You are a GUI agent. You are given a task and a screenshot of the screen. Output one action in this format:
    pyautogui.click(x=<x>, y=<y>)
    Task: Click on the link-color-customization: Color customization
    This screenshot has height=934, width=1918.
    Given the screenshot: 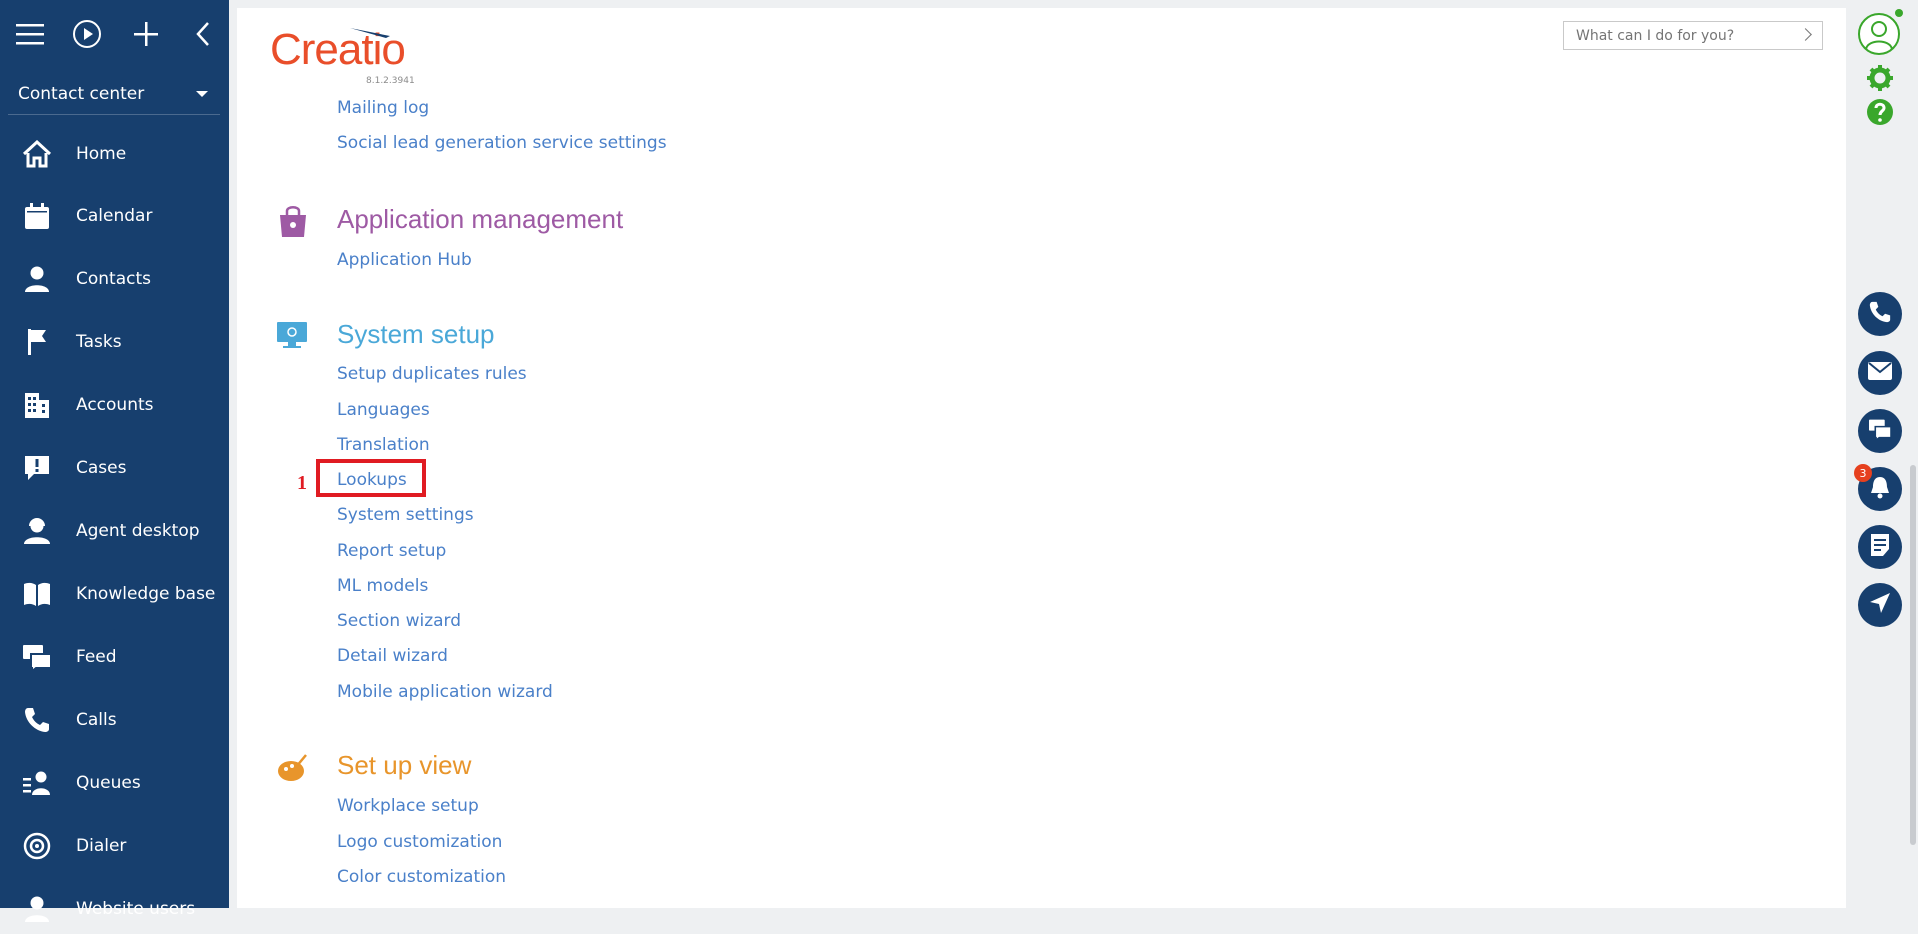 What is the action you would take?
    pyautogui.click(x=421, y=877)
    